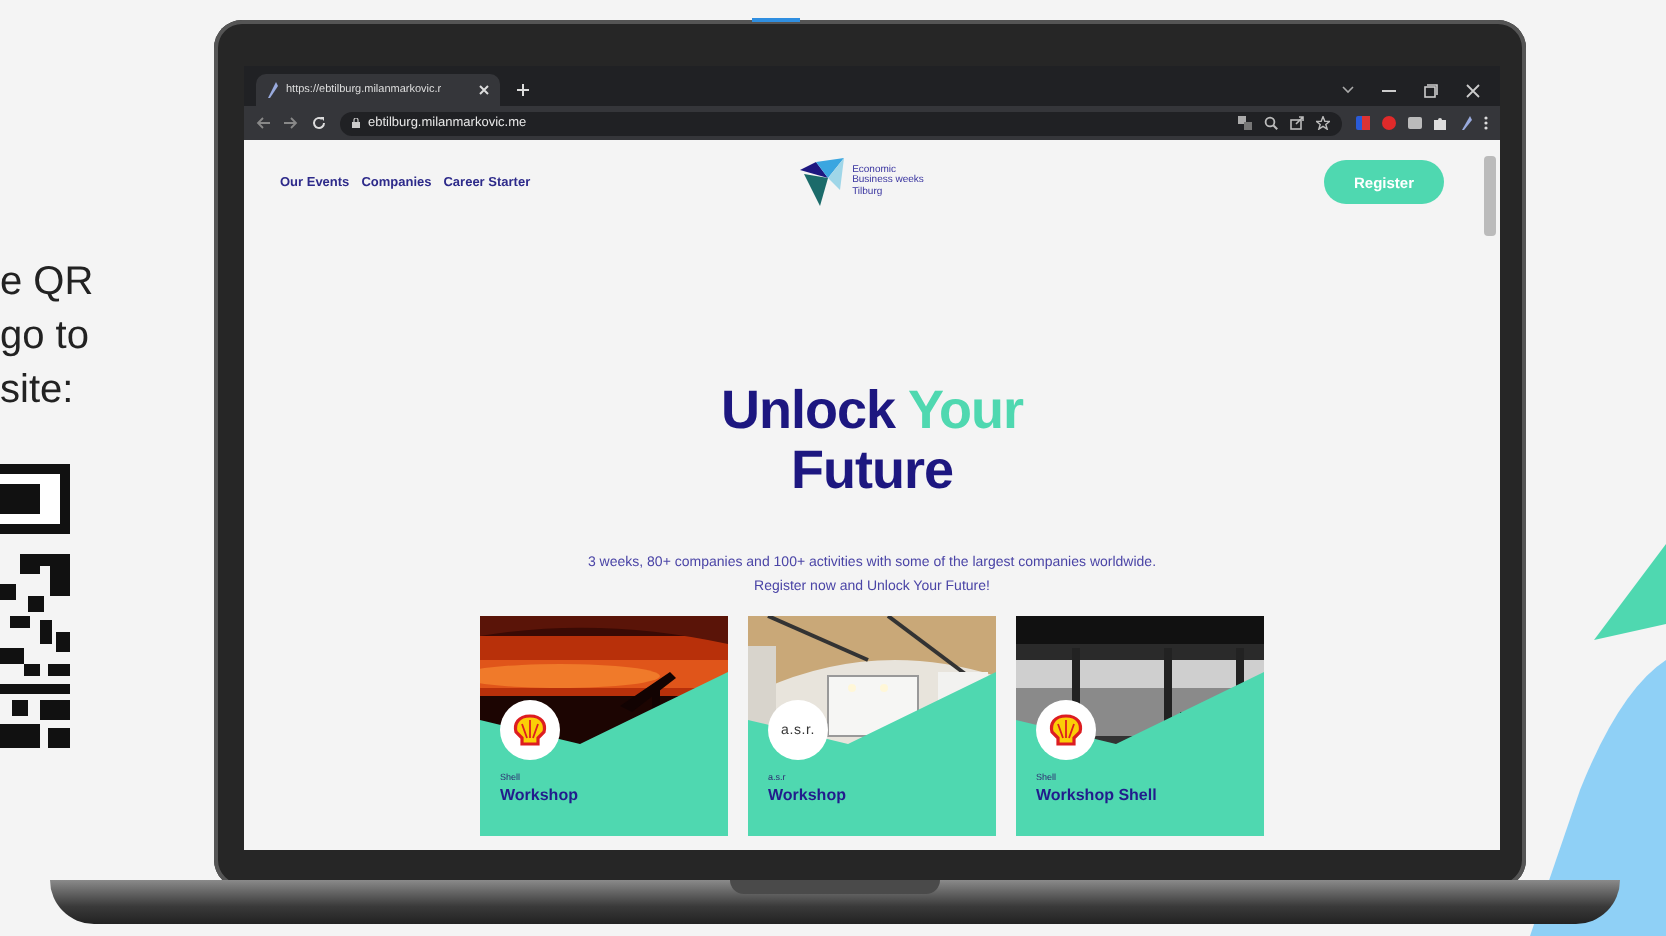 The width and height of the screenshot is (1666, 936). What do you see at coordinates (1348, 90) in the screenshot?
I see `chevron-down-icon` at bounding box center [1348, 90].